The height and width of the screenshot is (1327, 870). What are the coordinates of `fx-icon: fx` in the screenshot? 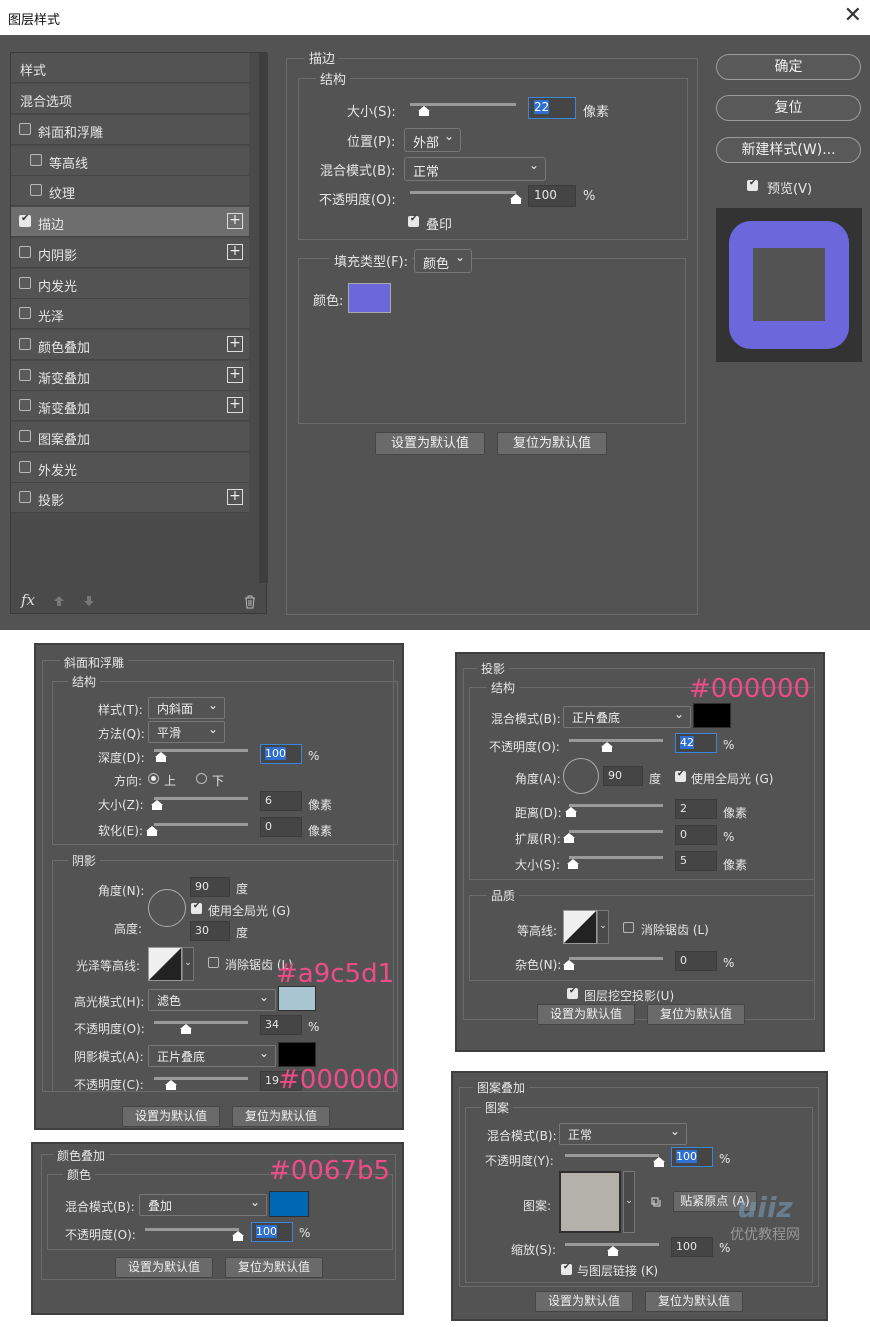 It's located at (28, 600).